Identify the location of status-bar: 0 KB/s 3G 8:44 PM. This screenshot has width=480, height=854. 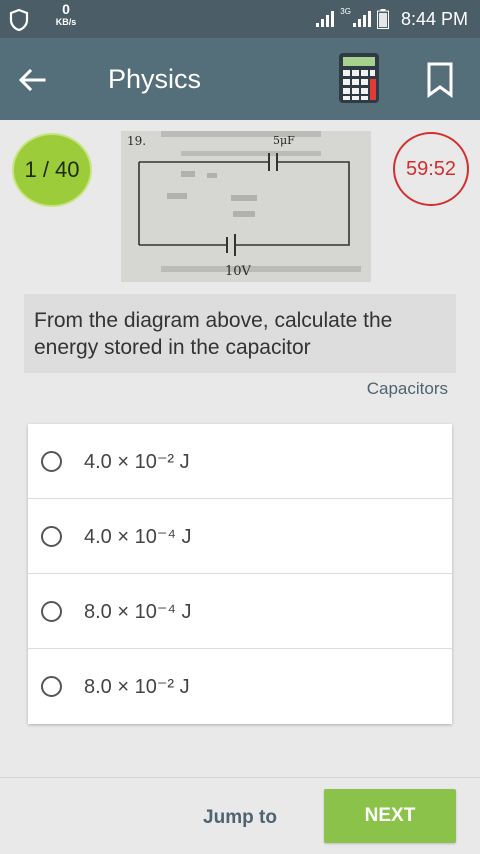
(240, 19).